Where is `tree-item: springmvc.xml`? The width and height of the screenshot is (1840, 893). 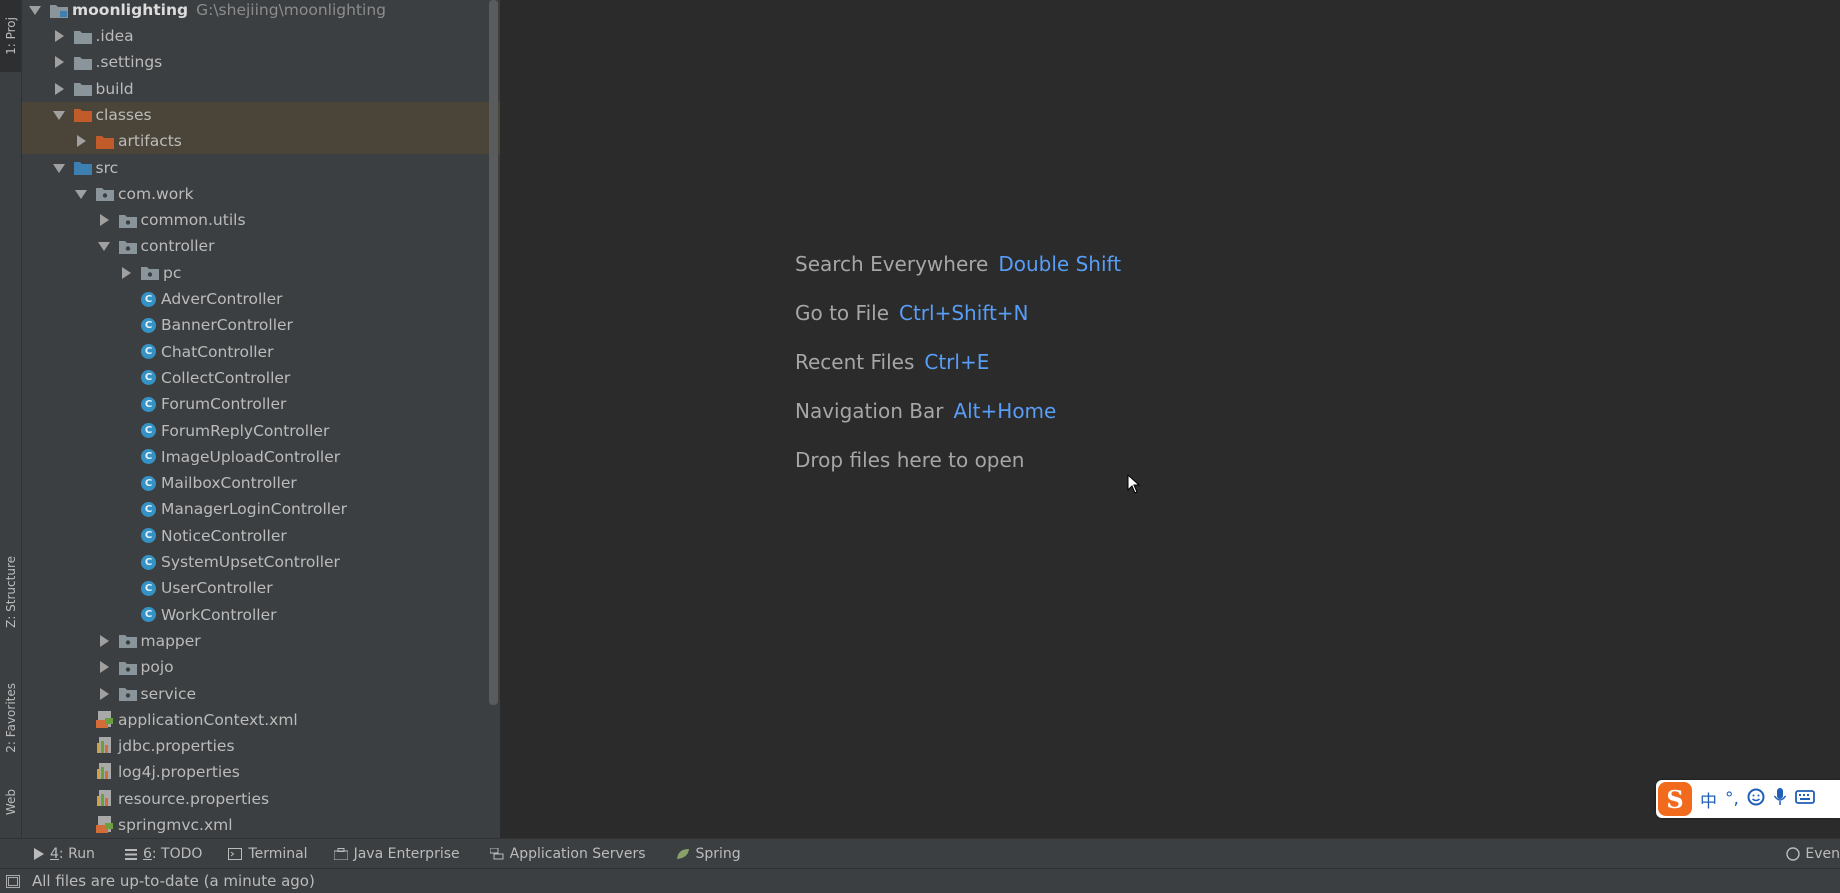 tree-item: springmvc.xml is located at coordinates (261, 825).